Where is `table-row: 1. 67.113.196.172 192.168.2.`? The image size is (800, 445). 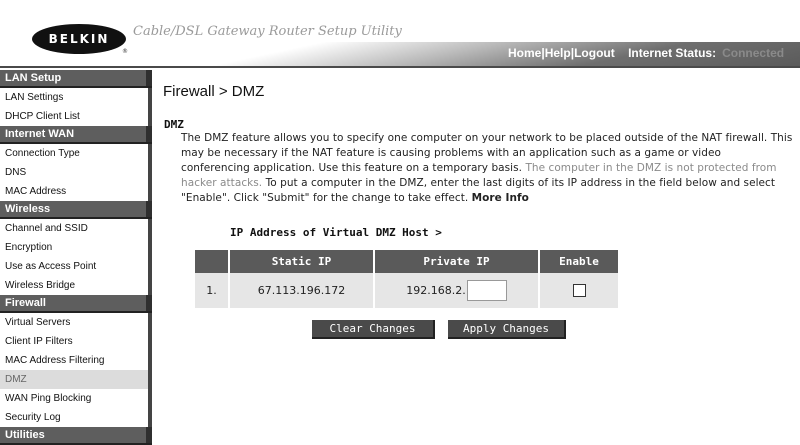
table-row: 1. 67.113.196.172 192.168.2. is located at coordinates (406, 290).